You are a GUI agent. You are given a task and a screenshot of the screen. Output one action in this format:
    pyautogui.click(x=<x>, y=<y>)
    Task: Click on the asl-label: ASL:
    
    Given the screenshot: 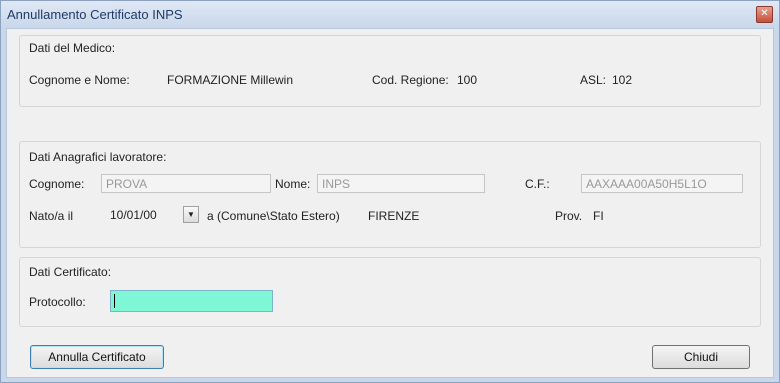 What is the action you would take?
    pyautogui.click(x=593, y=80)
    